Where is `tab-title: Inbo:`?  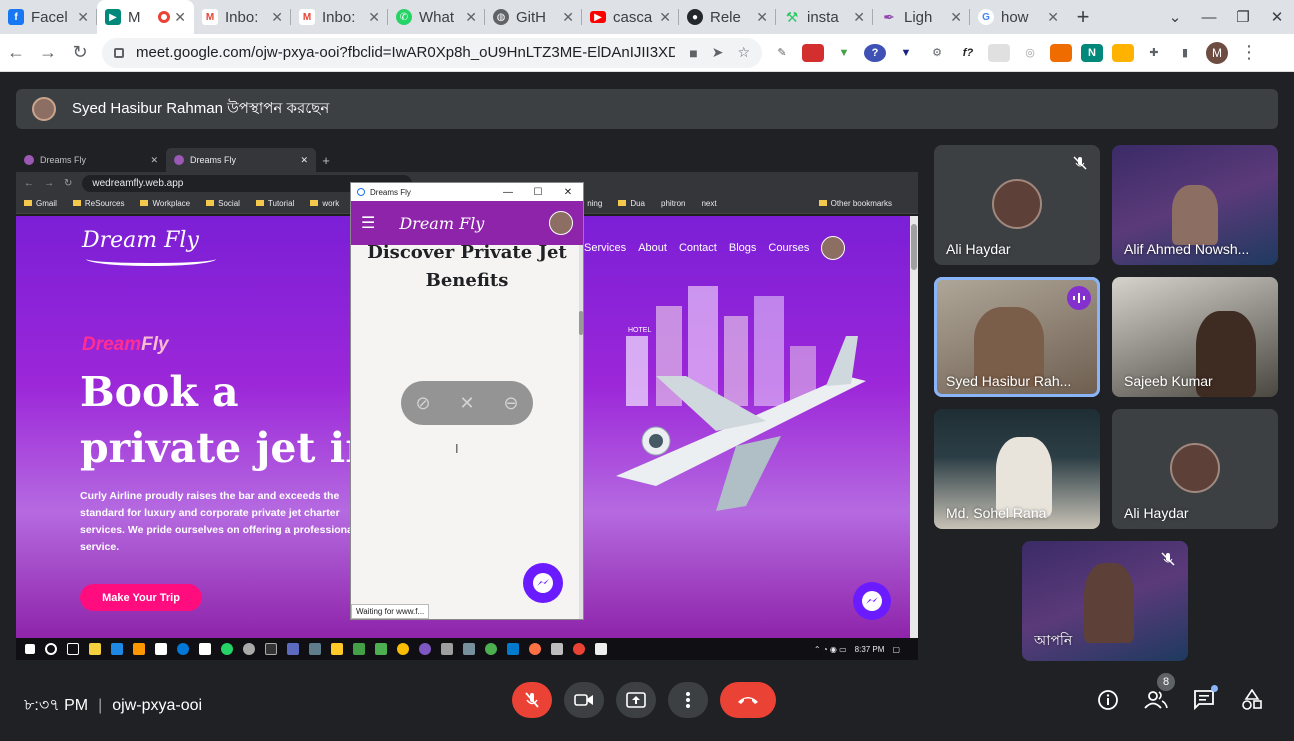
tab-title: Inbo: is located at coordinates (242, 17).